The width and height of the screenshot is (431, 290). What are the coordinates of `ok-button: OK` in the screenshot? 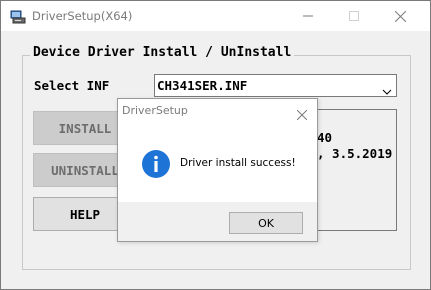 It's located at (266, 223).